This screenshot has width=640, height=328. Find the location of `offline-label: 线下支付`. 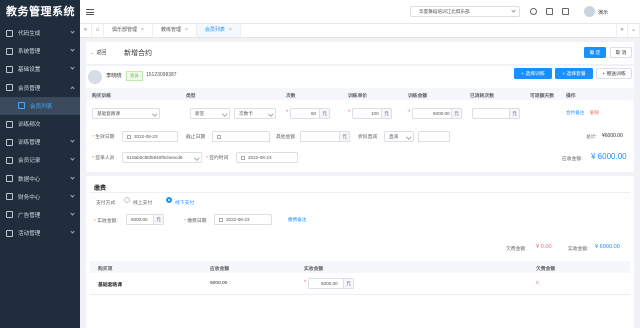

offline-label: 线下支付 is located at coordinates (184, 202).